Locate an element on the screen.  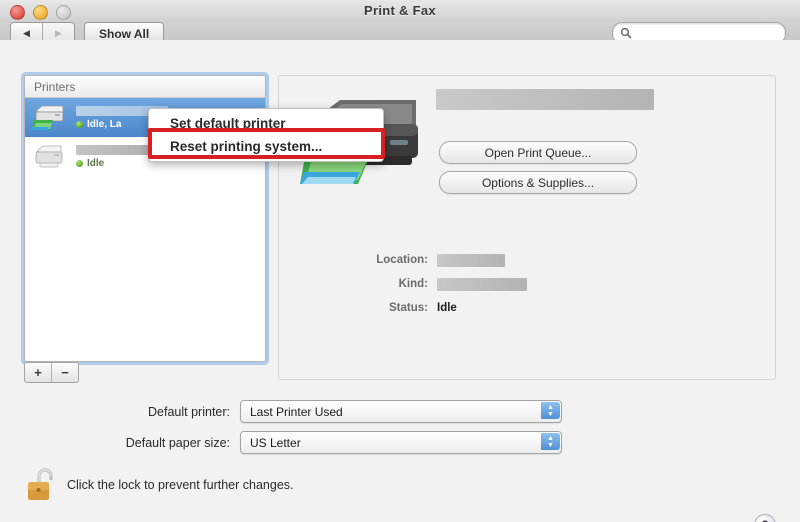
info-label-location: Location: is located at coordinates (402, 260).